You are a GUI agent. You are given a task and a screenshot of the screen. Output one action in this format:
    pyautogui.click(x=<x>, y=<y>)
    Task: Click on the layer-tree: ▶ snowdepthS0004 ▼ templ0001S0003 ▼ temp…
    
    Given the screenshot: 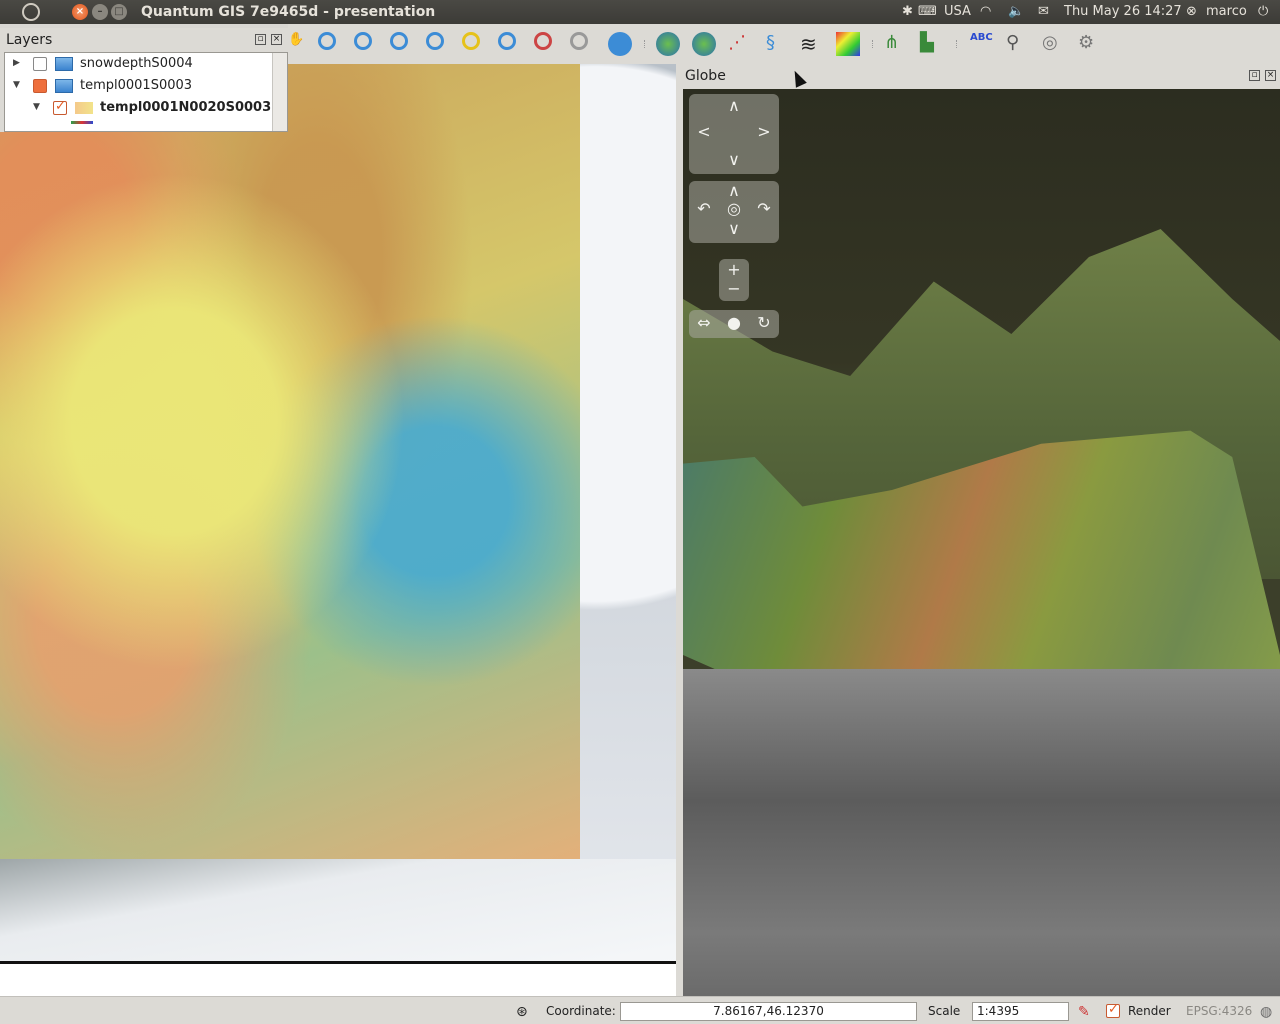 What is the action you would take?
    pyautogui.click(x=146, y=92)
    